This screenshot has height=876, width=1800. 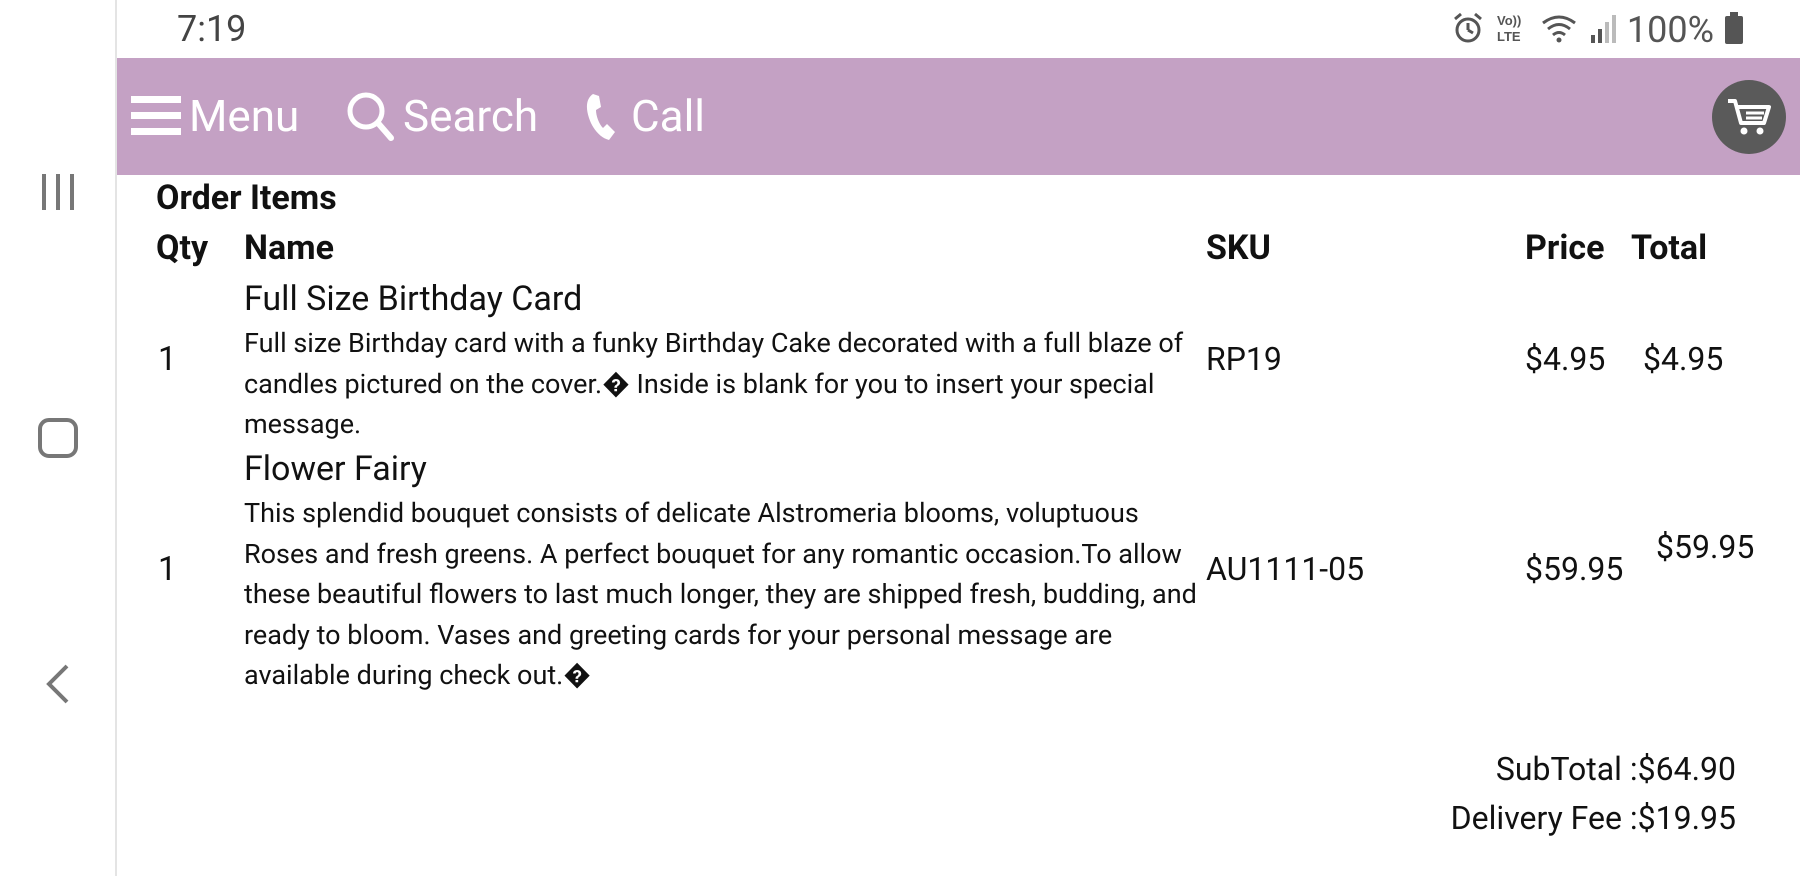 I want to click on svg-text: Vo)), so click(x=1509, y=20).